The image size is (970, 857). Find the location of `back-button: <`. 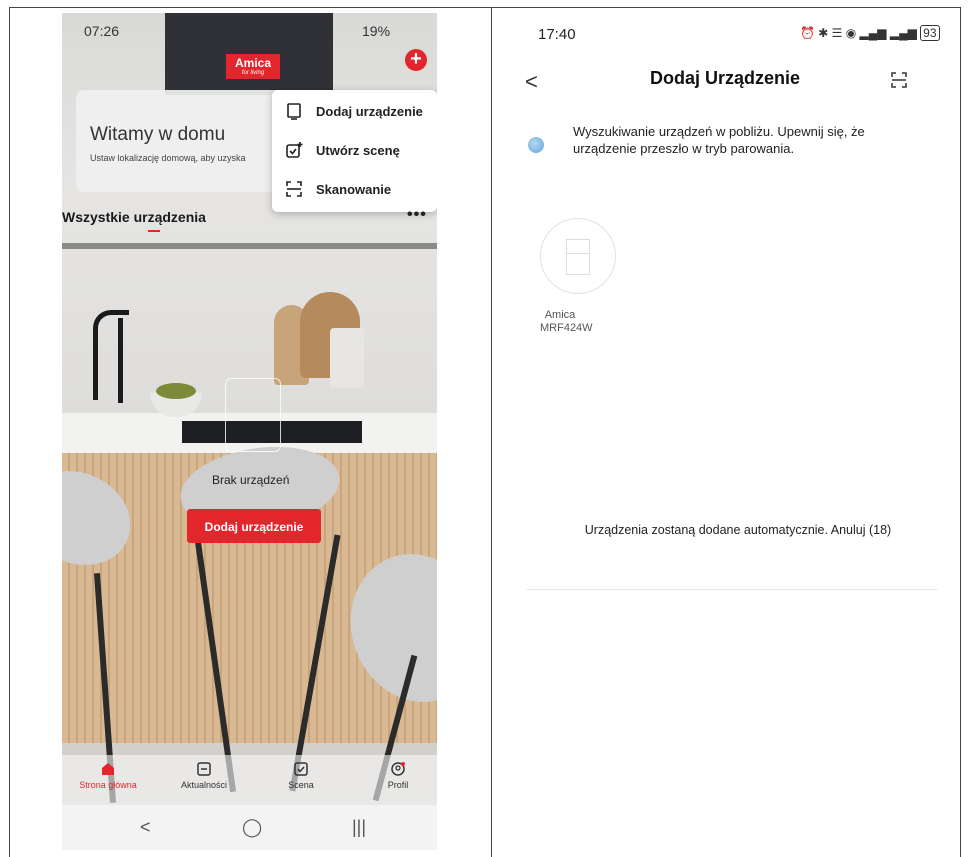

back-button: < is located at coordinates (531, 82).